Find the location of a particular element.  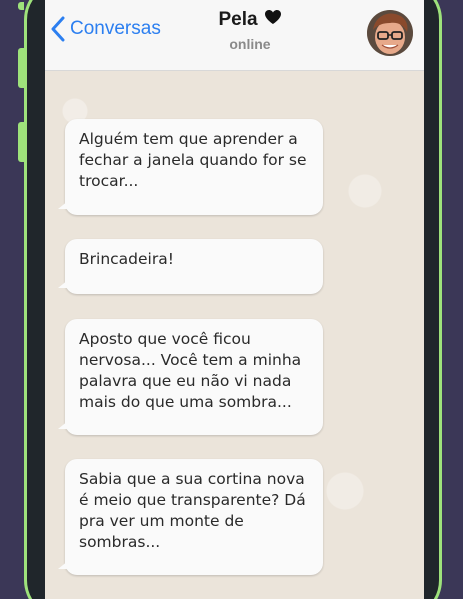

contact-info: Pela online is located at coordinates (250, 30).